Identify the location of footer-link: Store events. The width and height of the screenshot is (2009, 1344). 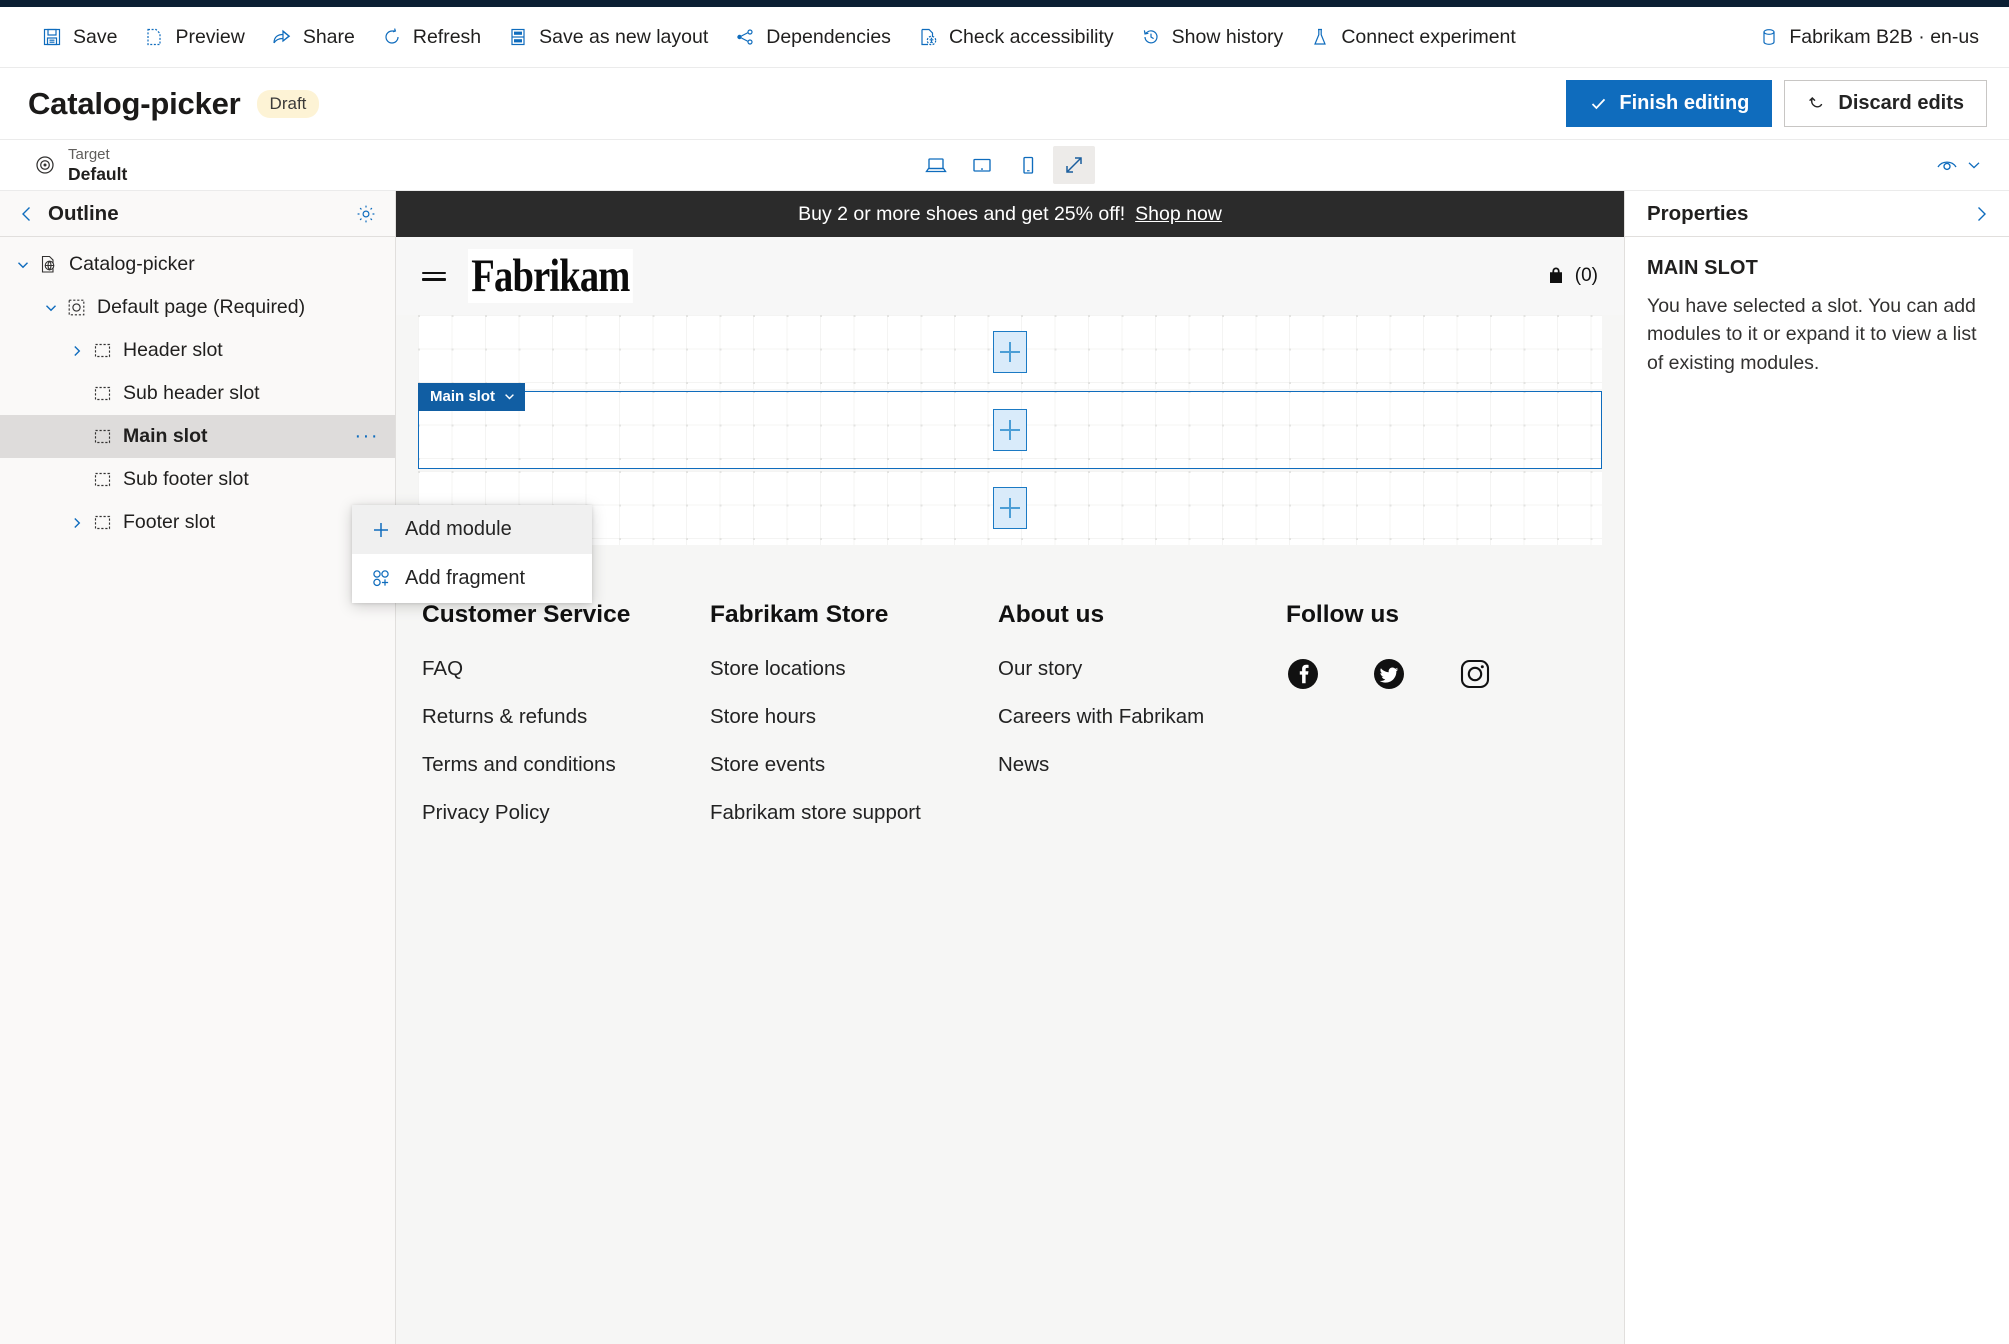
(854, 765).